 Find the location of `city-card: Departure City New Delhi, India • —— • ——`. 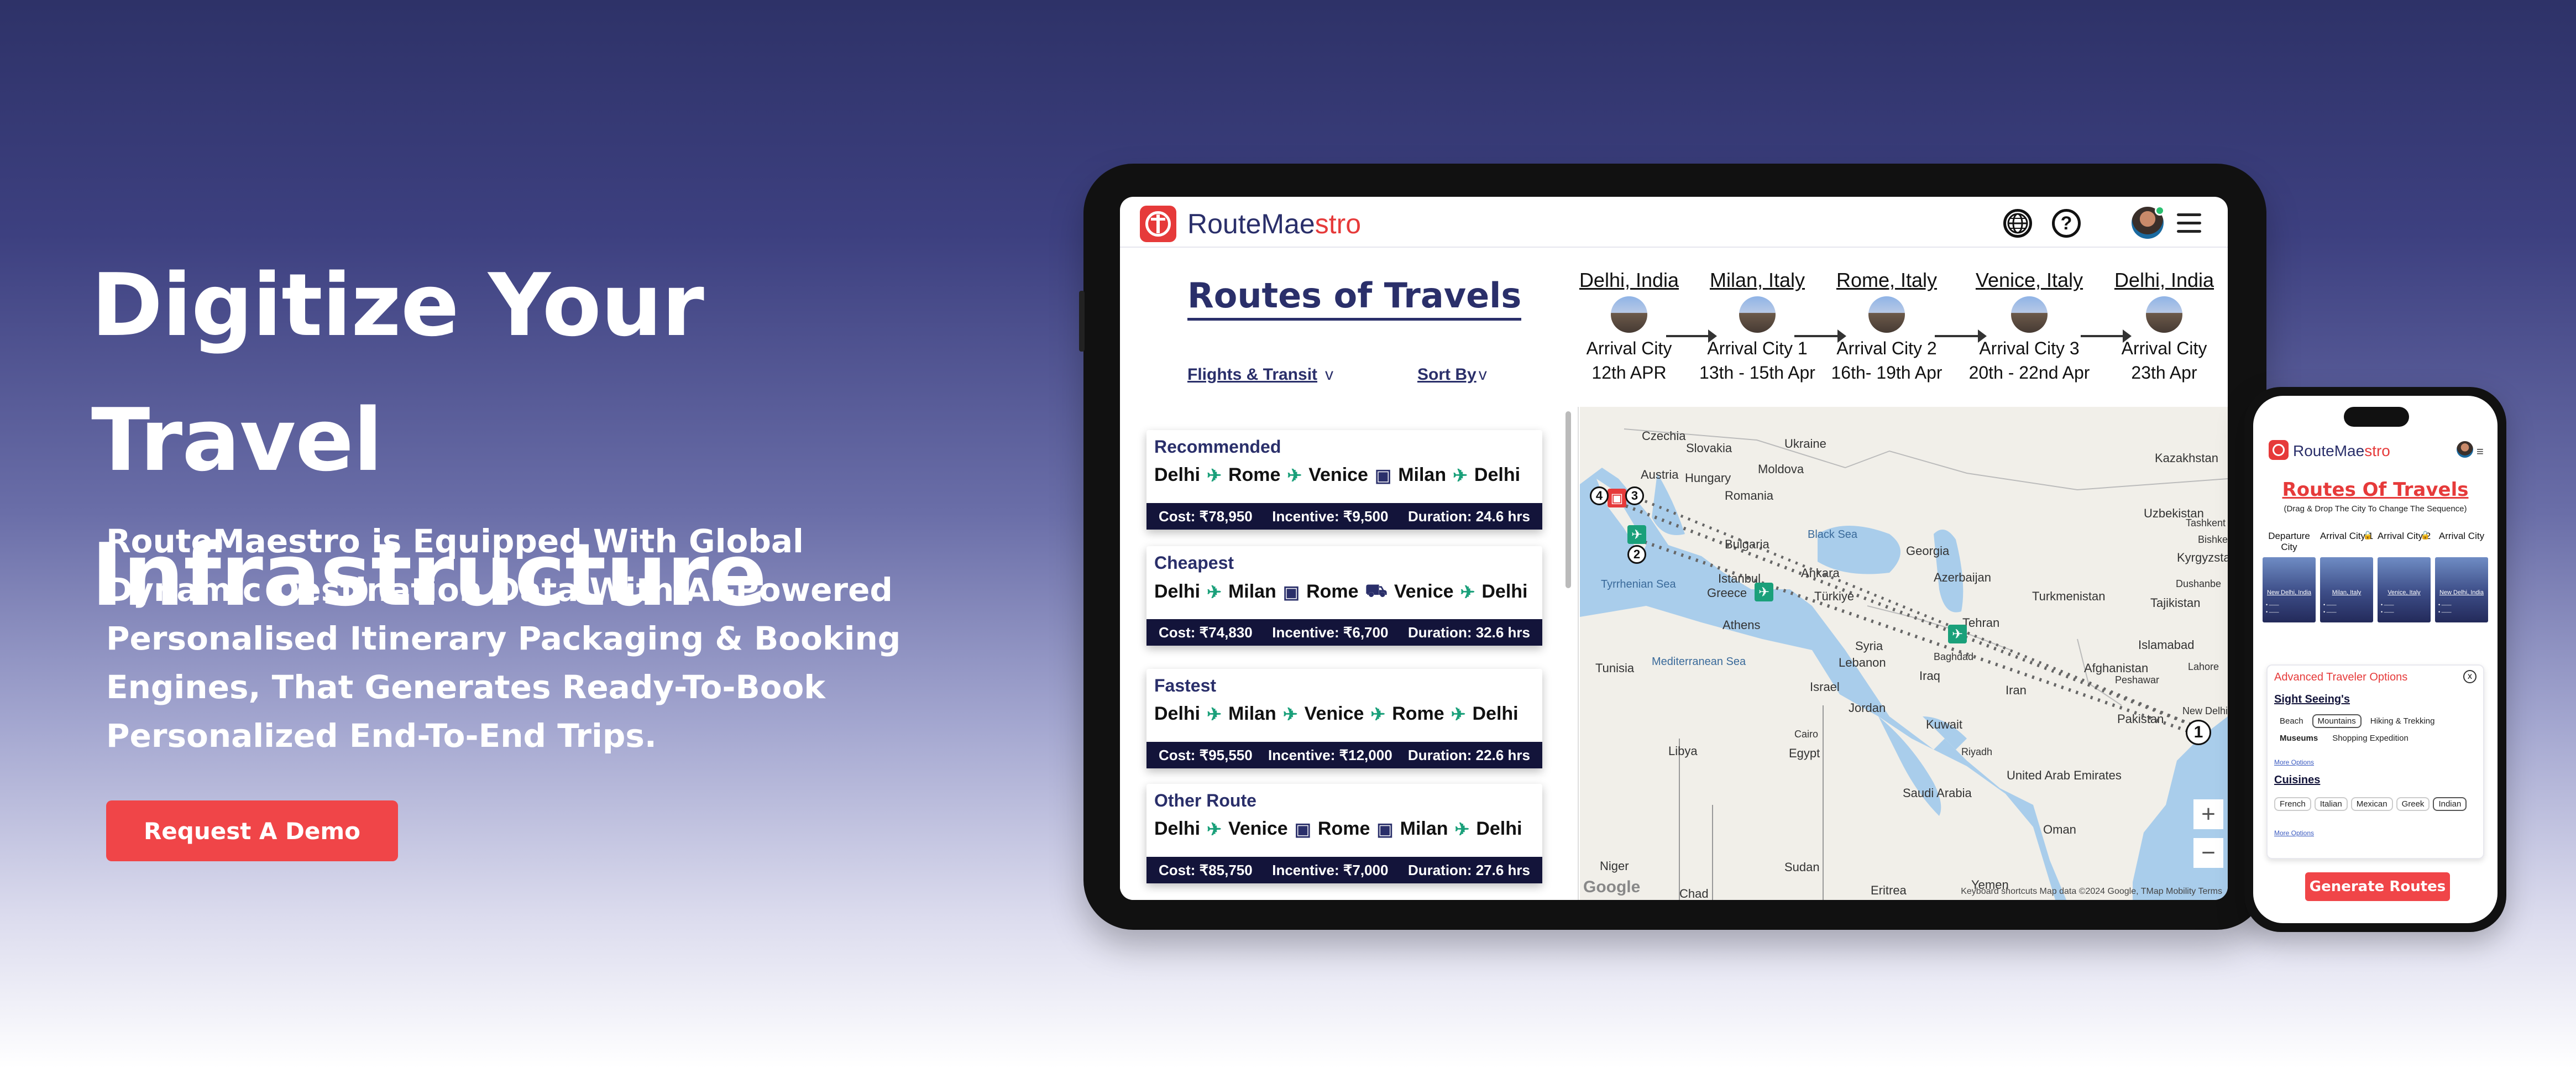

city-card: Departure City New Delhi, India • —— • —— is located at coordinates (2289, 577).